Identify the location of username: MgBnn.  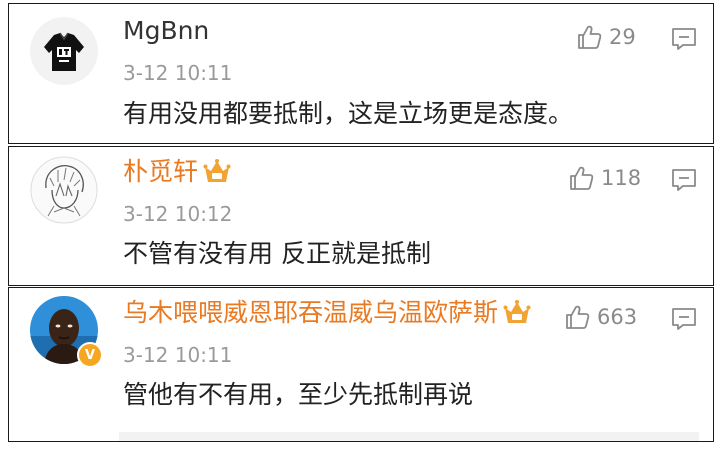
(166, 31).